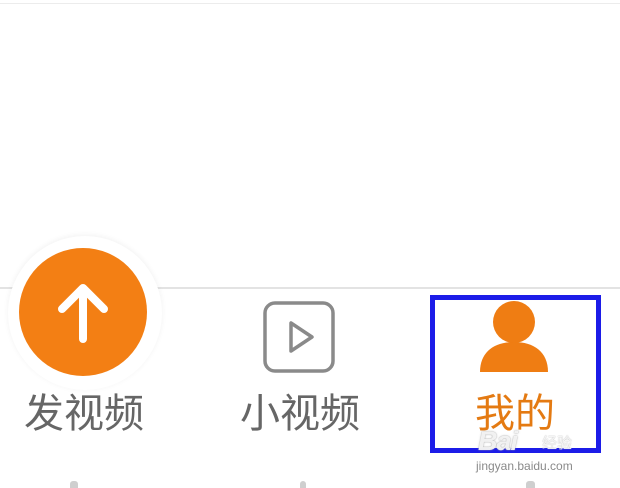 The image size is (620, 488). I want to click on person-icon, so click(514, 336).